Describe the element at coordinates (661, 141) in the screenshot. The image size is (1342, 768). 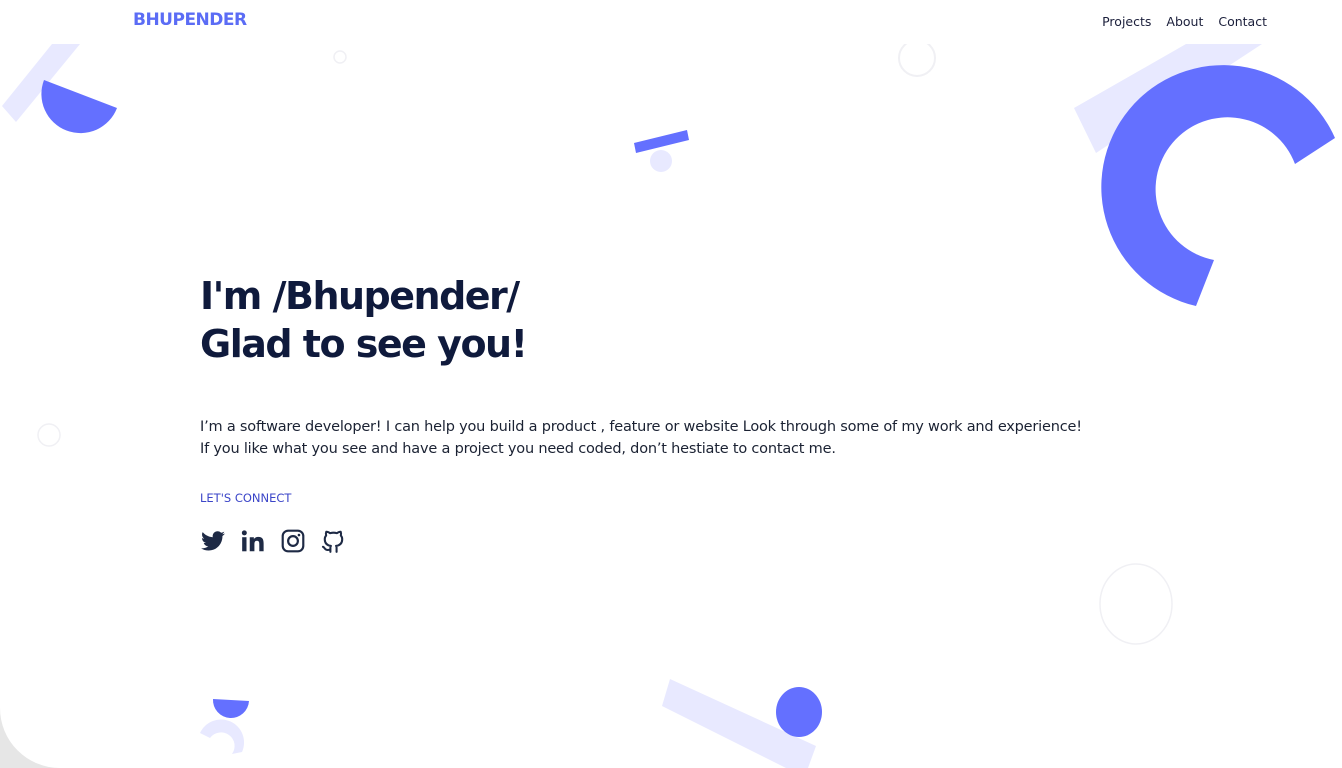
I see `deco-small-bar` at that location.